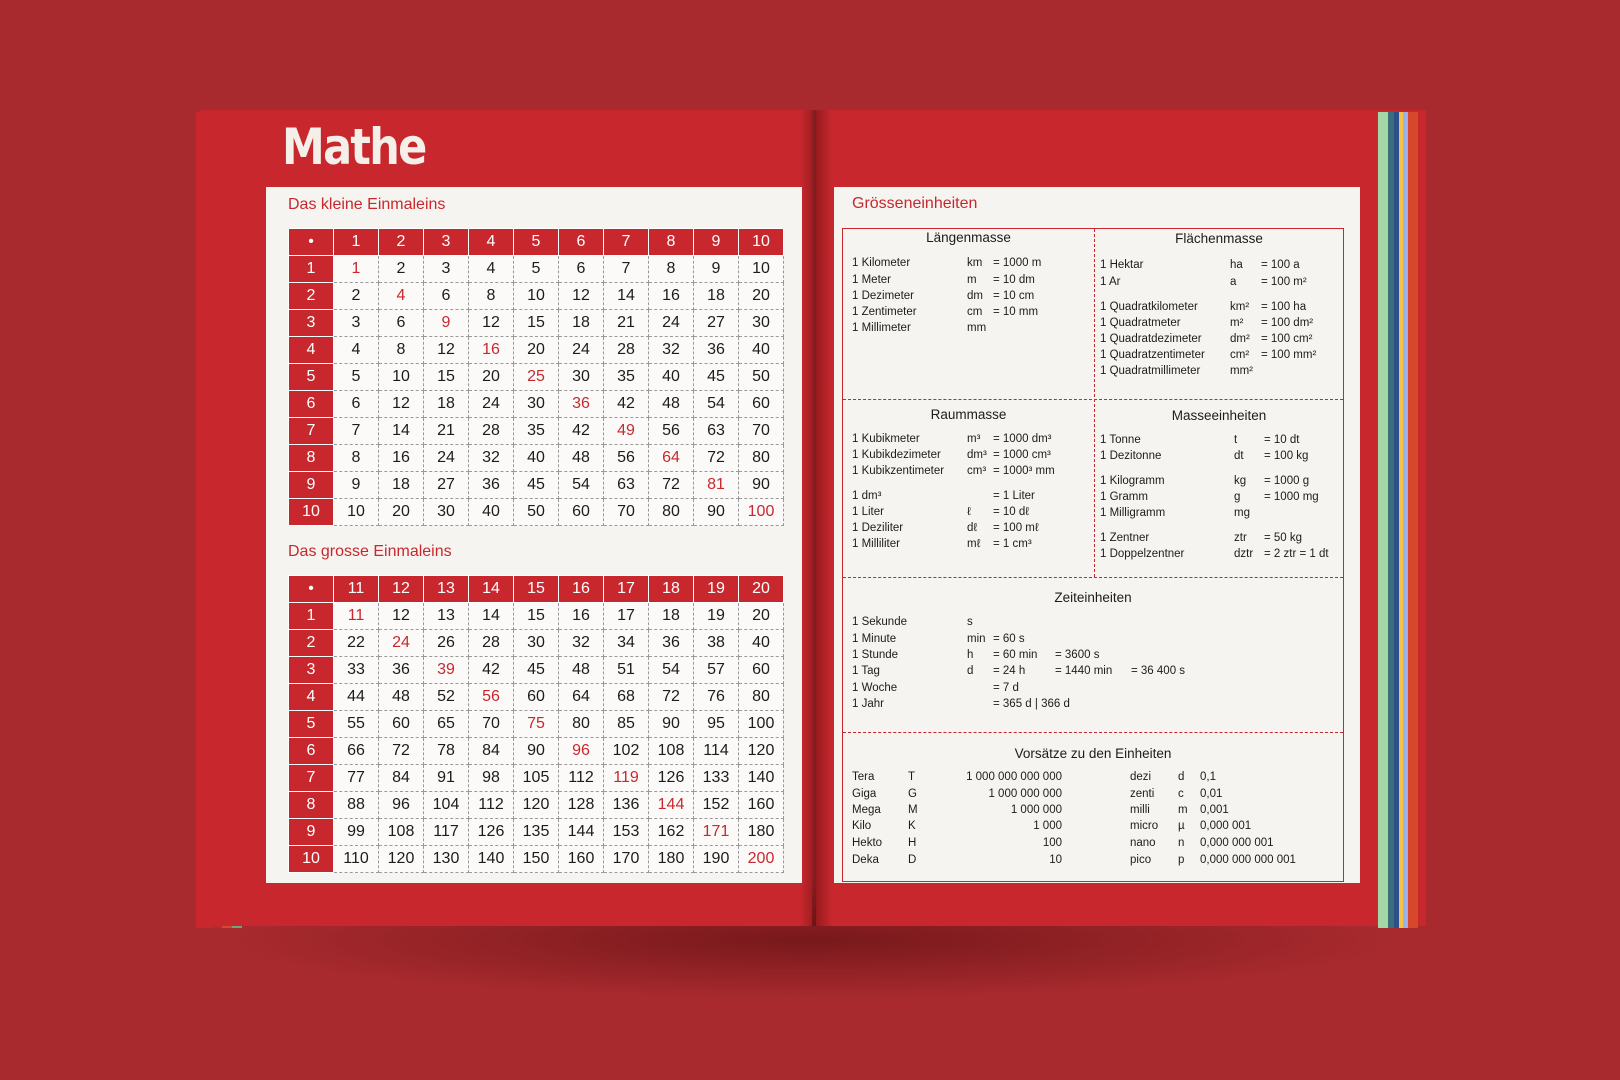  I want to click on product-cell: 9, so click(356, 485).